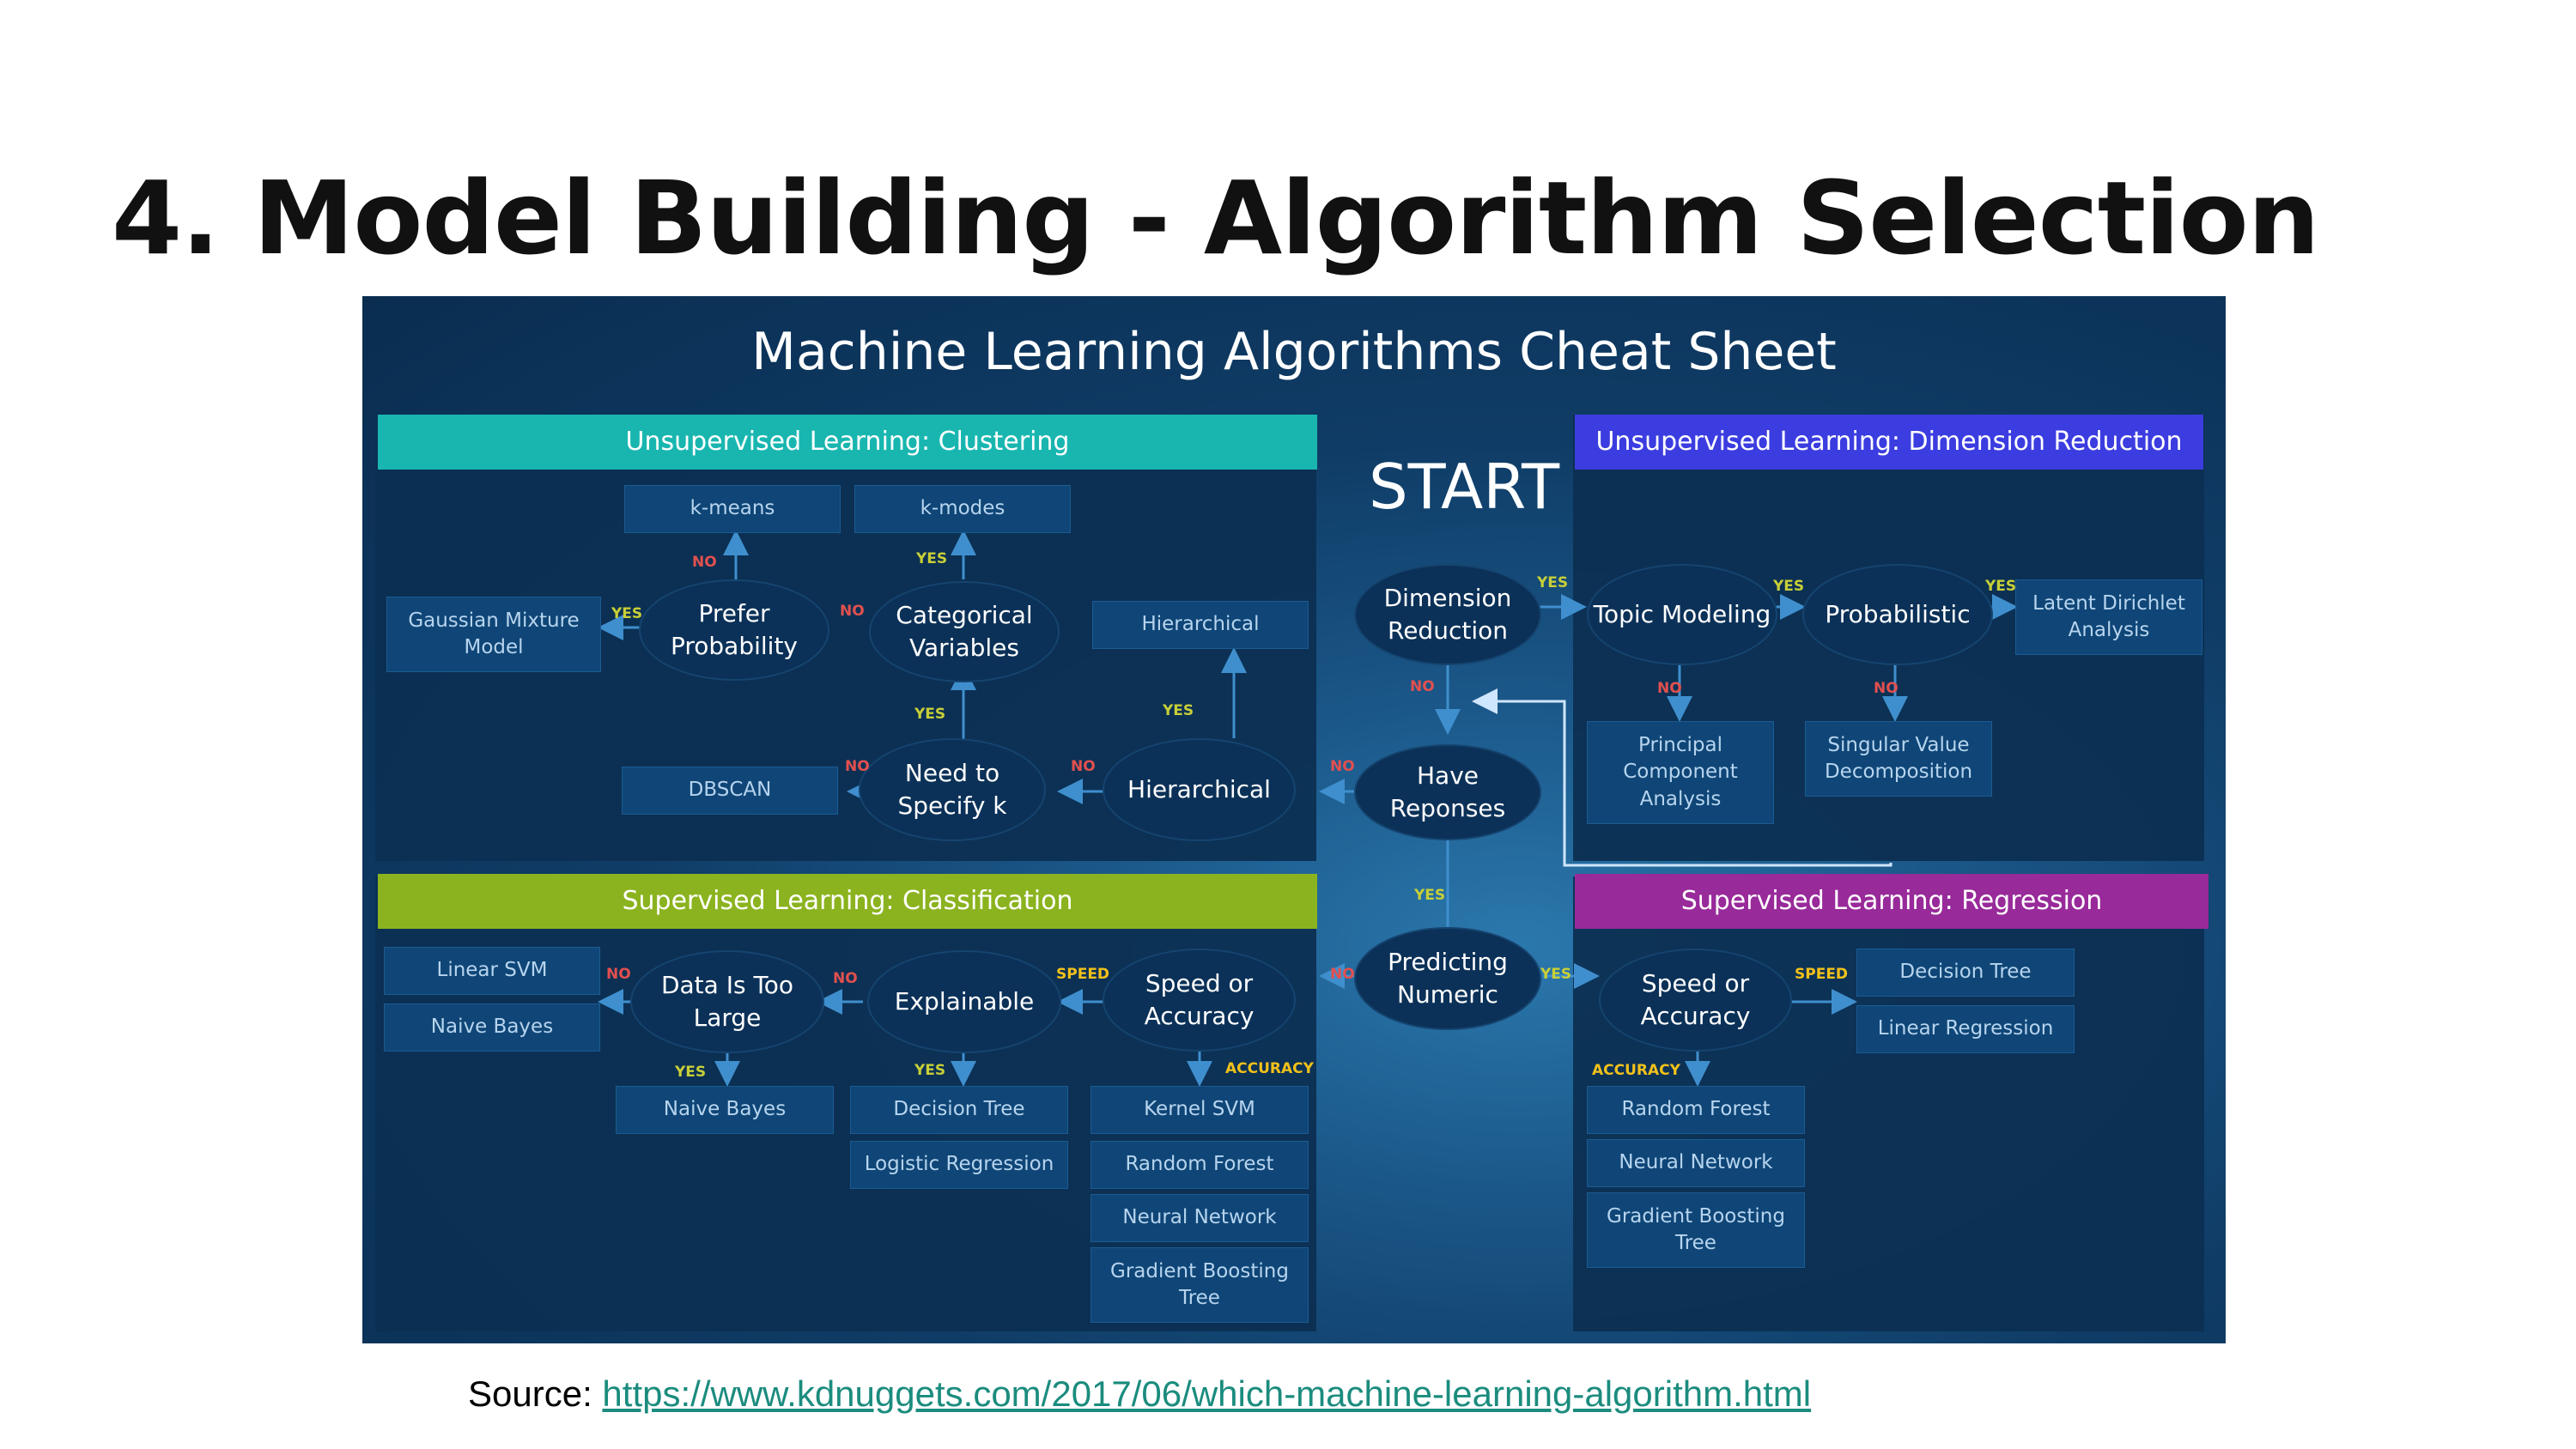 The image size is (2576, 1449). I want to click on label-yes-have: YES, so click(1430, 895).